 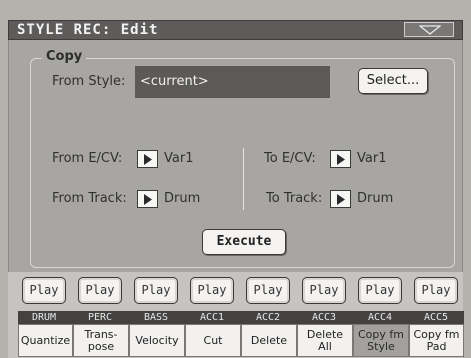 I want to click on play-button-perc: Play, so click(x=100, y=290).